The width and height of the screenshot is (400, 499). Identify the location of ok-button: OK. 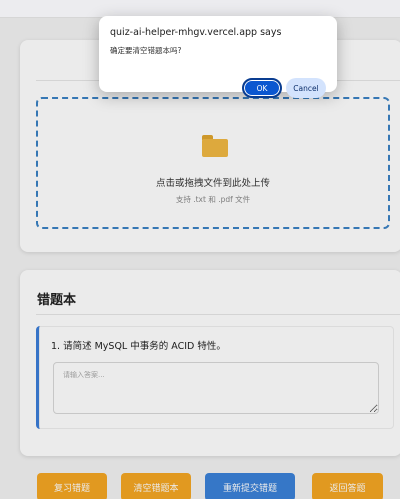
(262, 88).